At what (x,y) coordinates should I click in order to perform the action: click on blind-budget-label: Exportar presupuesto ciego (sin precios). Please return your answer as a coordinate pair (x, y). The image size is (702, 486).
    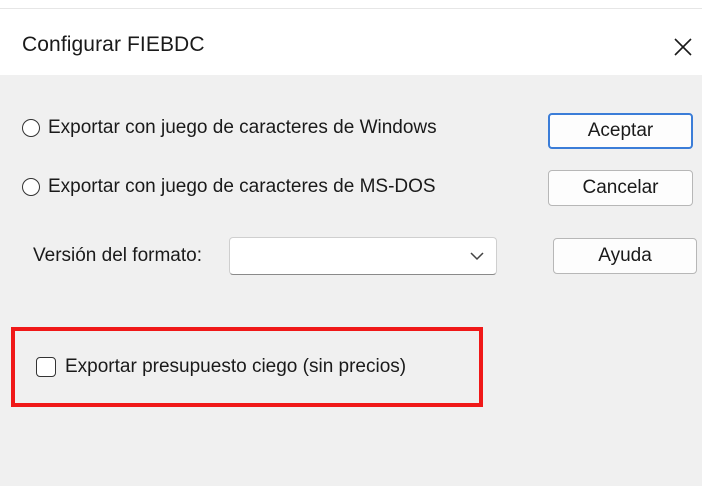
    Looking at the image, I should click on (236, 366).